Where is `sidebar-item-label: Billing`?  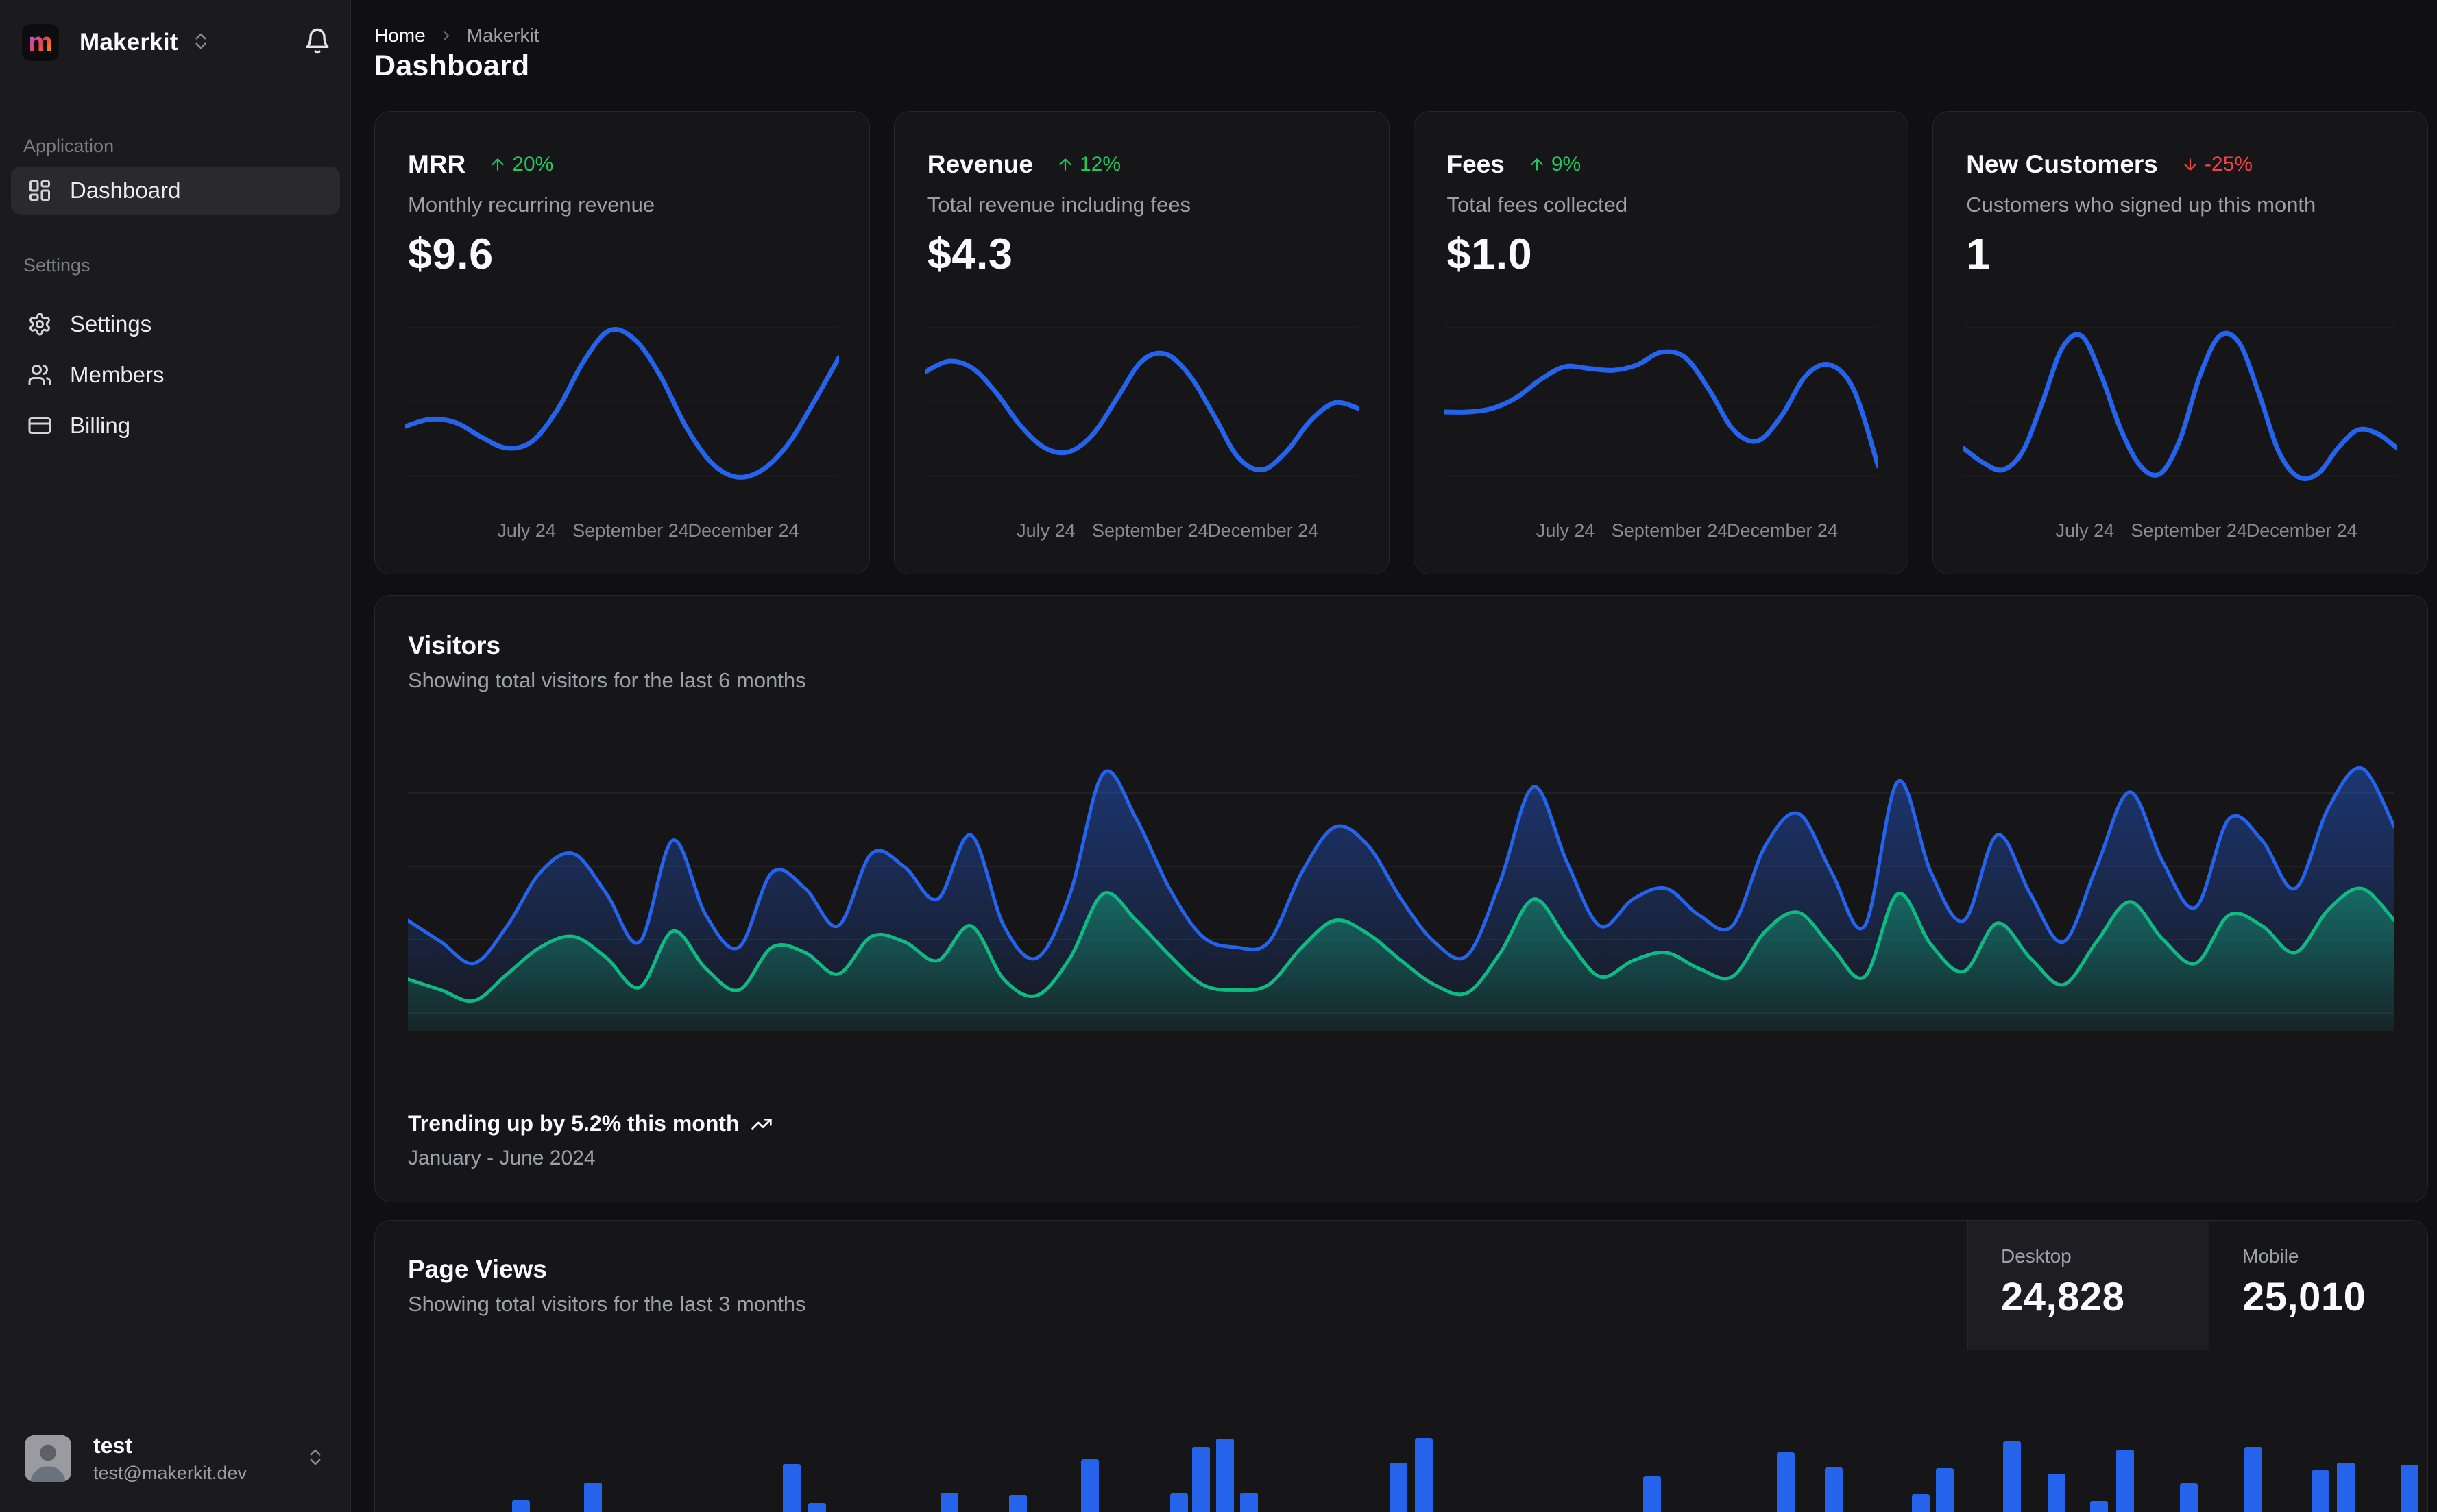
sidebar-item-label: Billing is located at coordinates (100, 426).